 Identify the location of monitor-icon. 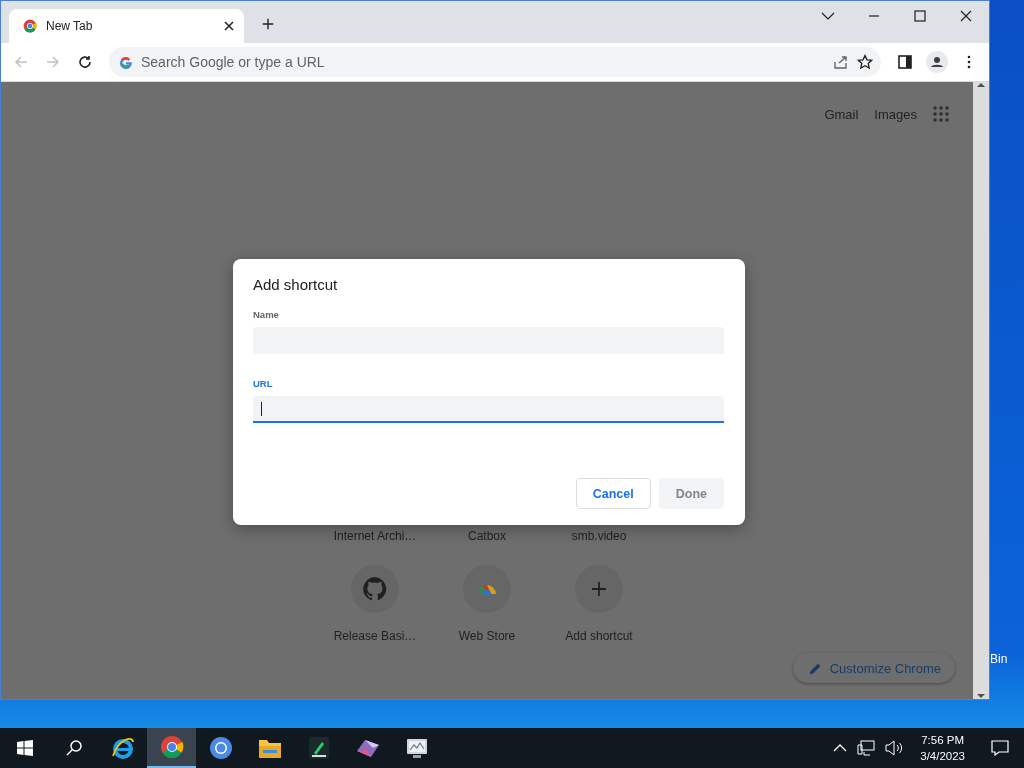
(416, 748).